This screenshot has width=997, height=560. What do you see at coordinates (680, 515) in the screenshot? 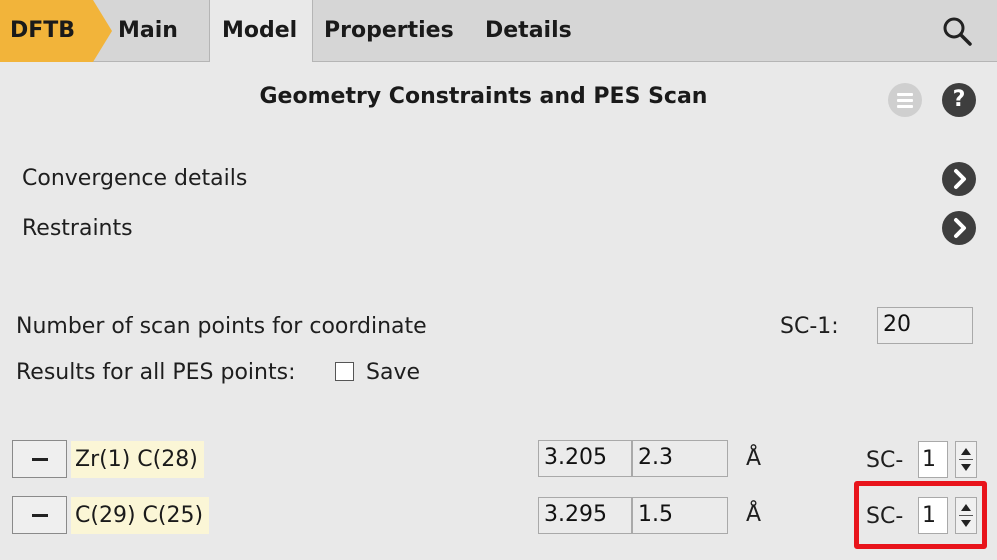
I see `constraint-end-input: 1.5` at bounding box center [680, 515].